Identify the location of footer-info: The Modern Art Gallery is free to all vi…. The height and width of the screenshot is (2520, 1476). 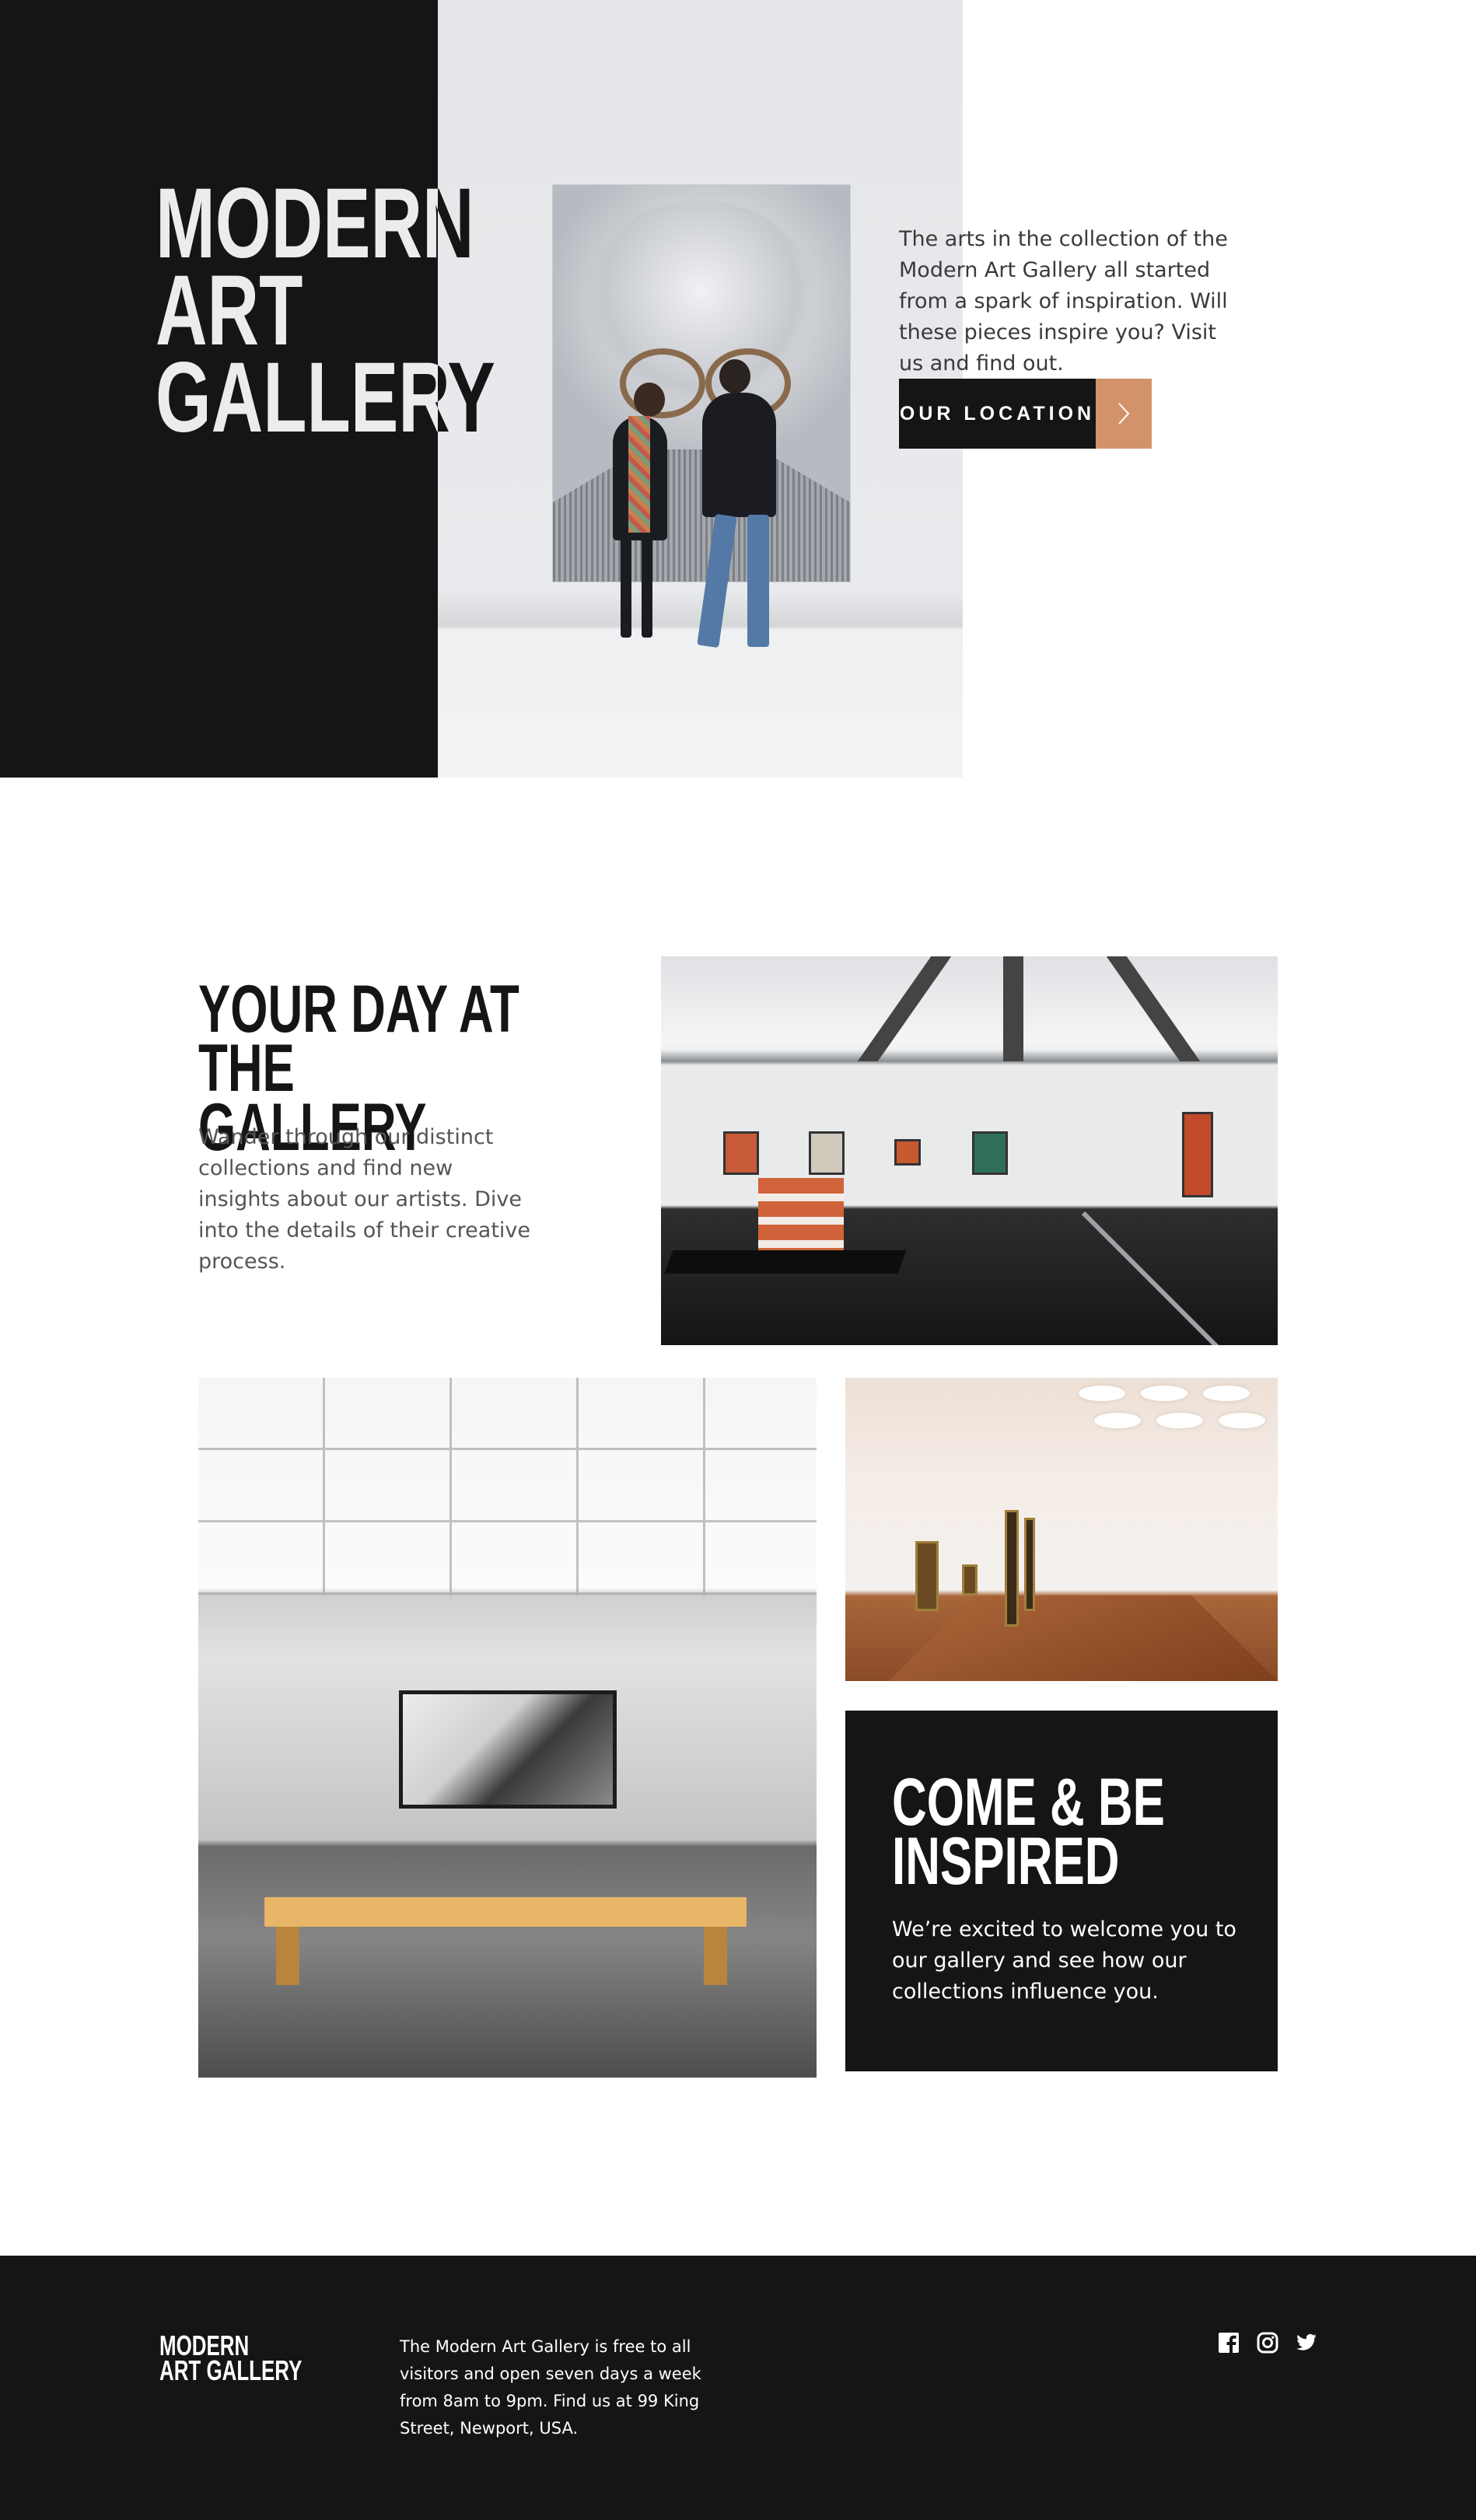
(550, 2387).